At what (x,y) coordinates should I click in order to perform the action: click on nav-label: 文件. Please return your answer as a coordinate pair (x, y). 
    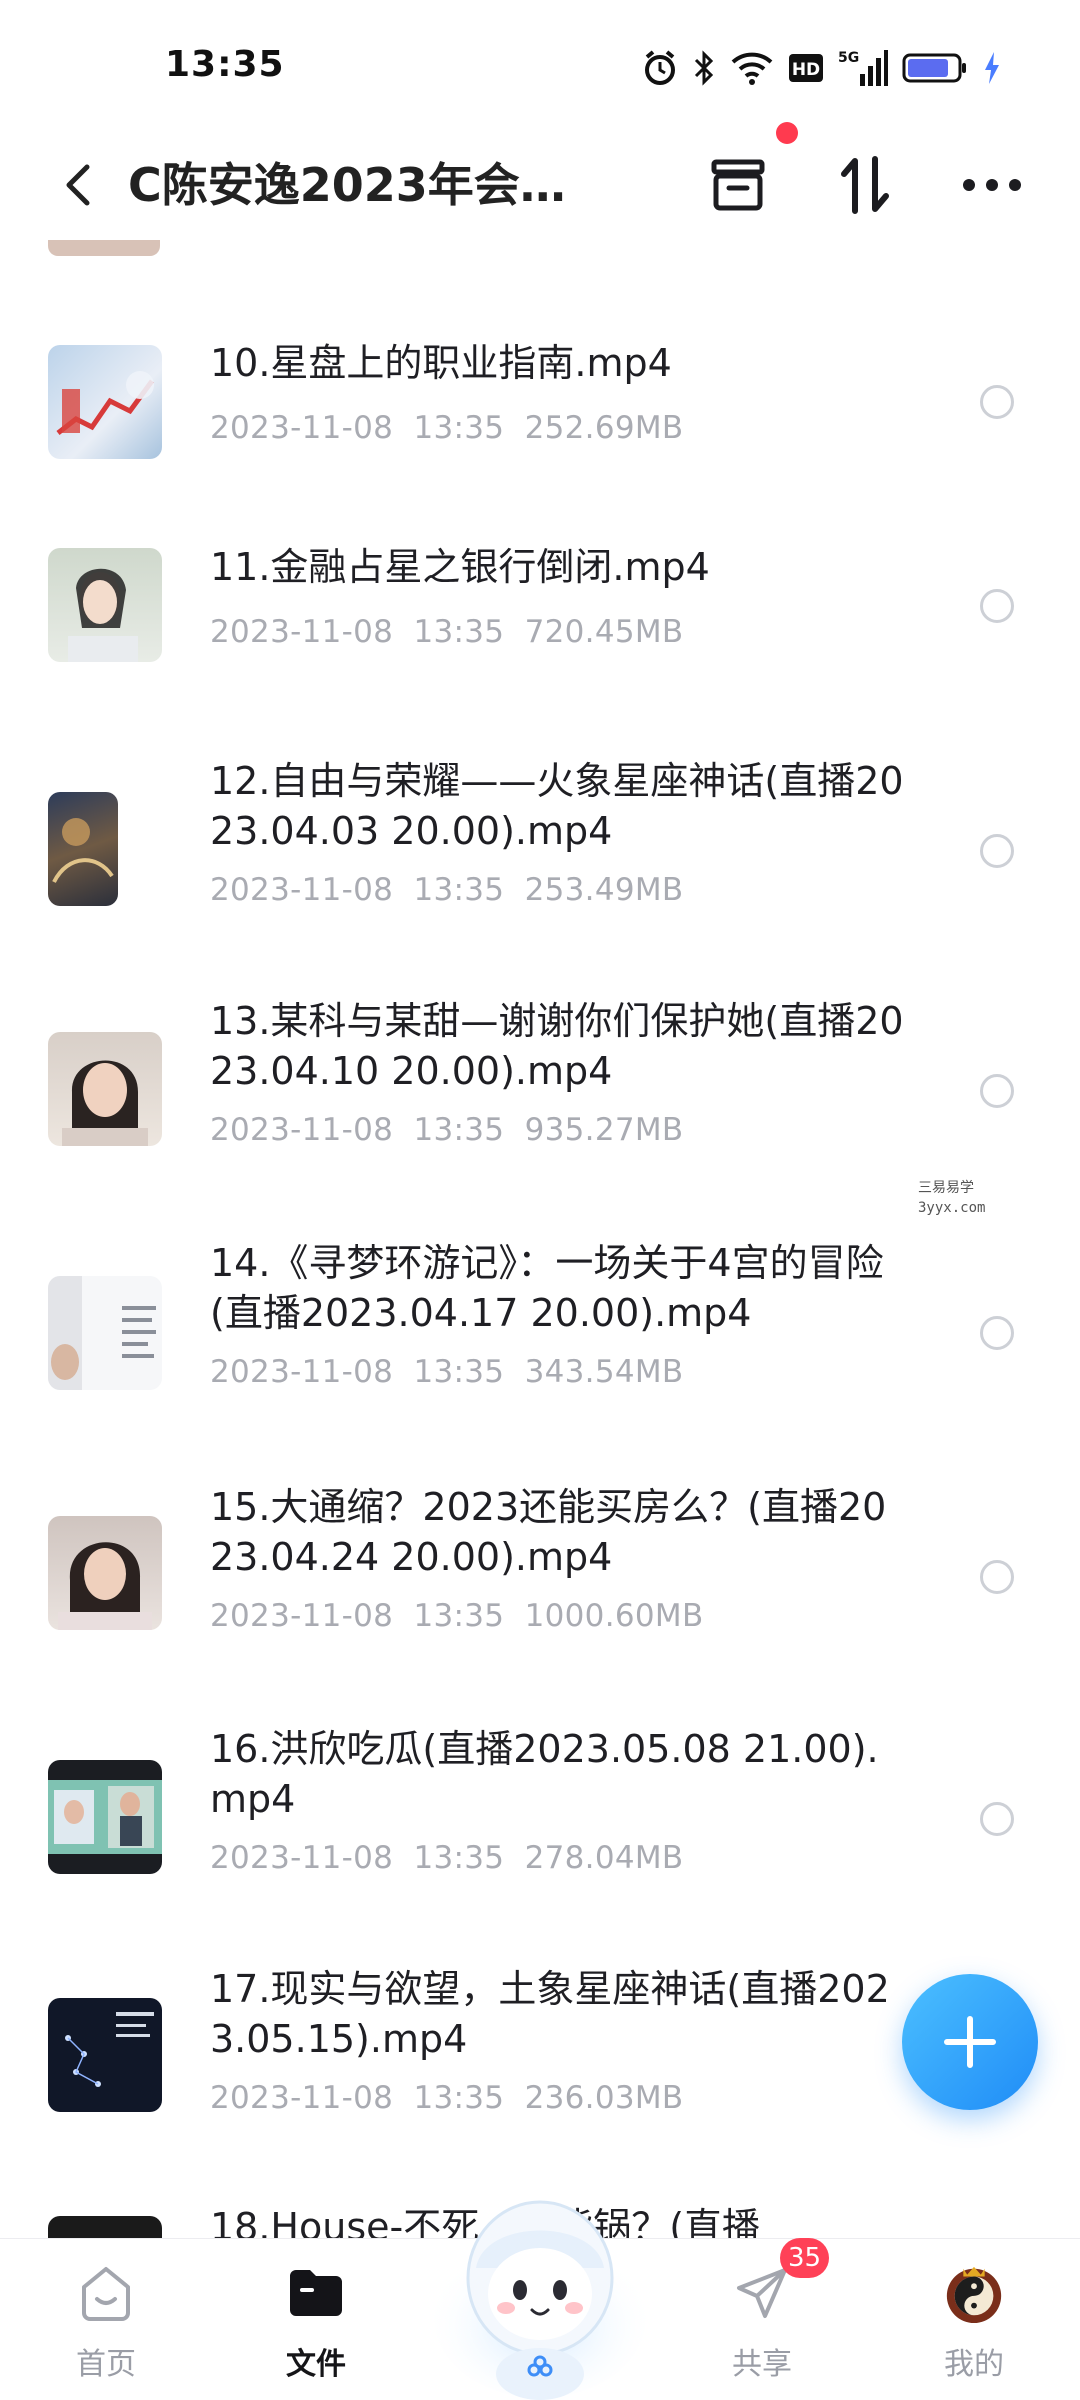
    Looking at the image, I should click on (316, 2364).